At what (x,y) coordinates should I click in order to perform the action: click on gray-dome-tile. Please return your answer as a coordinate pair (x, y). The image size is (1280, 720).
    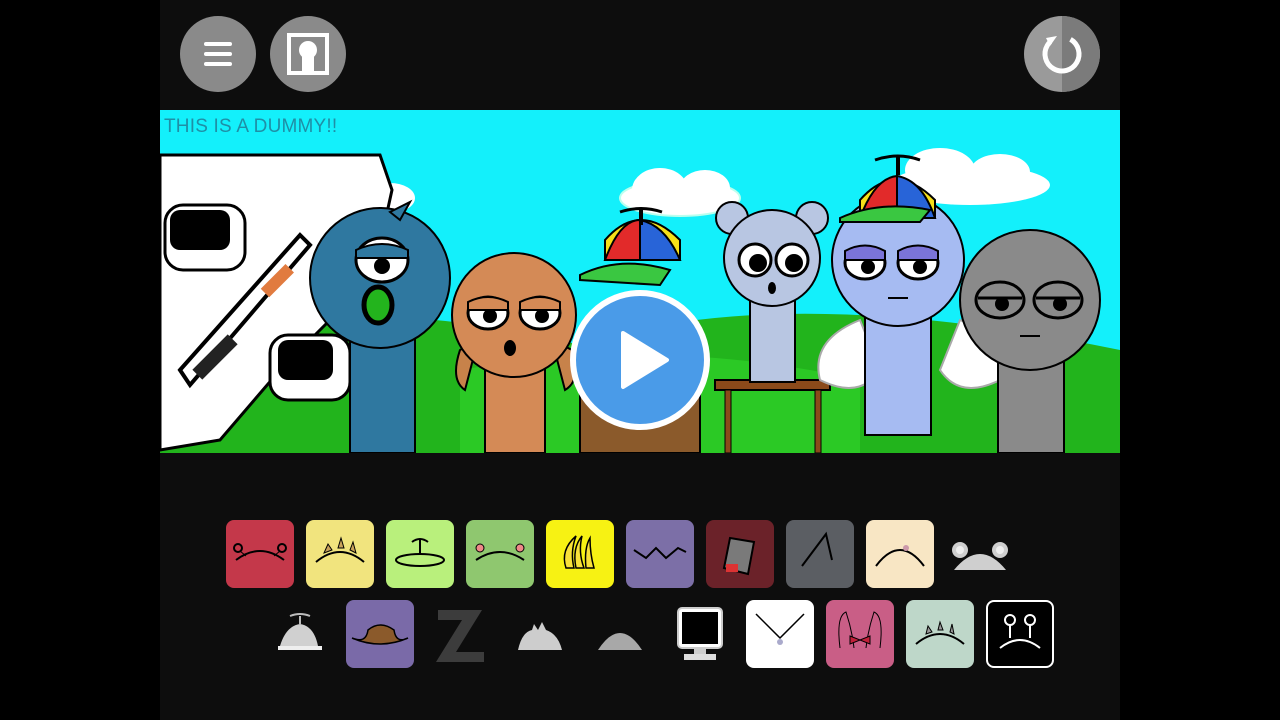
    Looking at the image, I should click on (620, 634).